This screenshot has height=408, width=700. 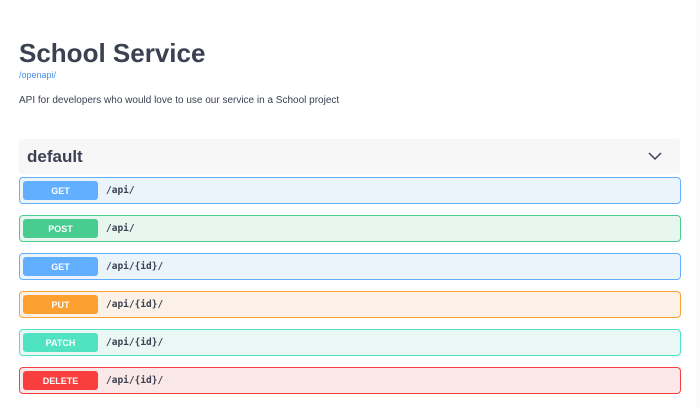 What do you see at coordinates (349, 156) in the screenshot?
I see `tag-section-header: default` at bounding box center [349, 156].